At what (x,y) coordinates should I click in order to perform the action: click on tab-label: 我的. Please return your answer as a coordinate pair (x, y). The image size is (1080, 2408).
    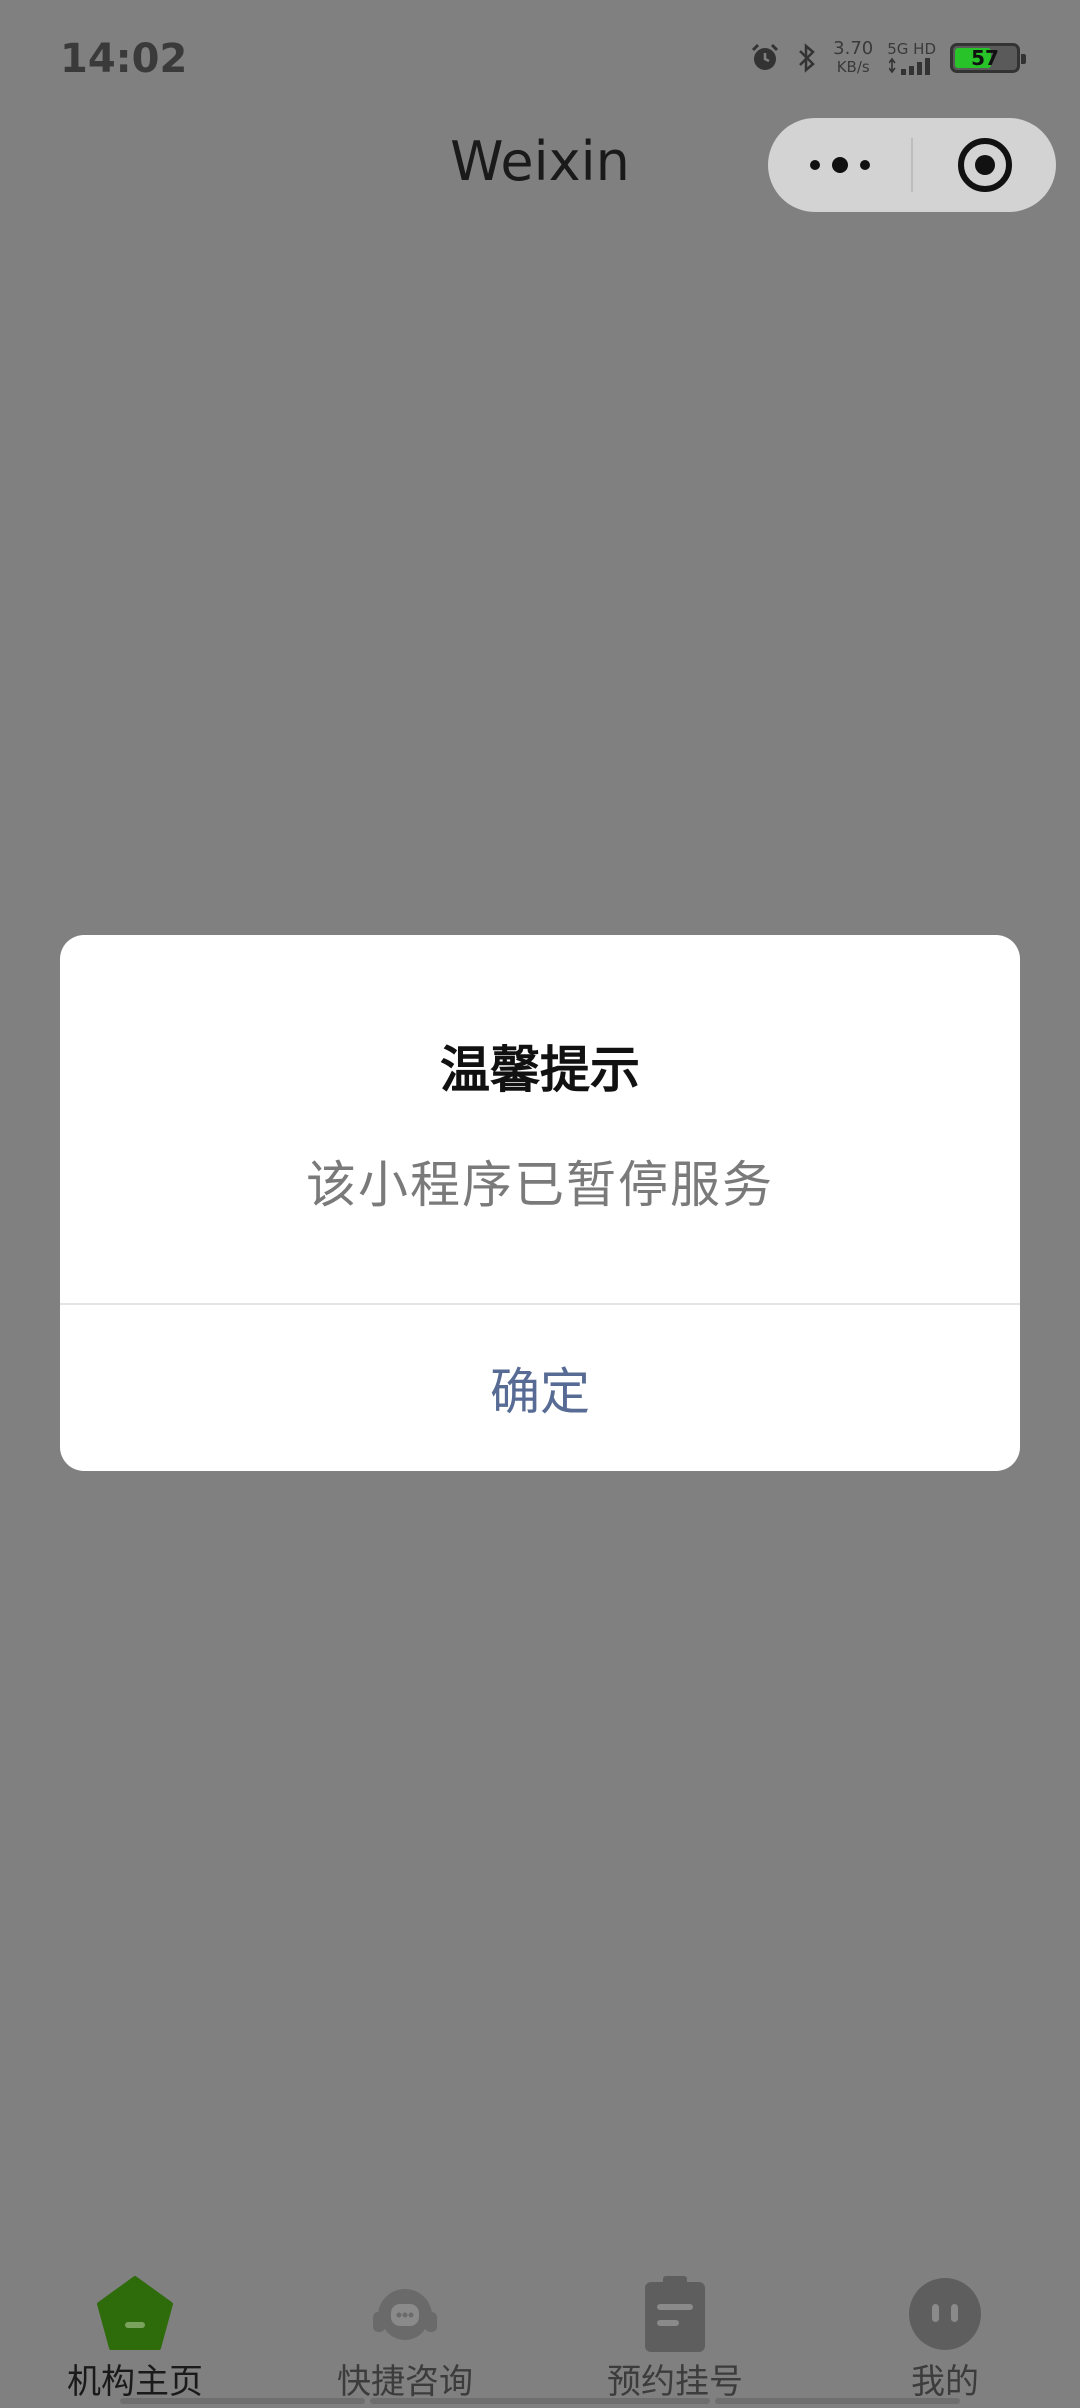
    Looking at the image, I should click on (945, 2382).